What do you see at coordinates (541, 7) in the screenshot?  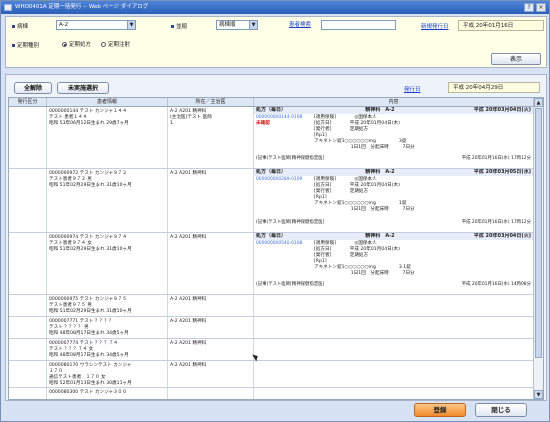 I see `close-window-button: ×` at bounding box center [541, 7].